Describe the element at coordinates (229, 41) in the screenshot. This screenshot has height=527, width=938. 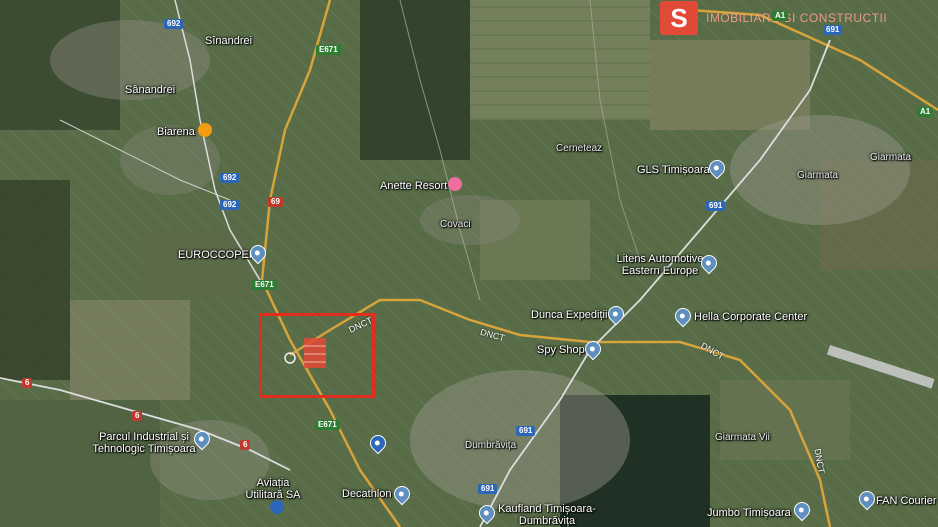
I see `place-label: Sînandrei` at that location.